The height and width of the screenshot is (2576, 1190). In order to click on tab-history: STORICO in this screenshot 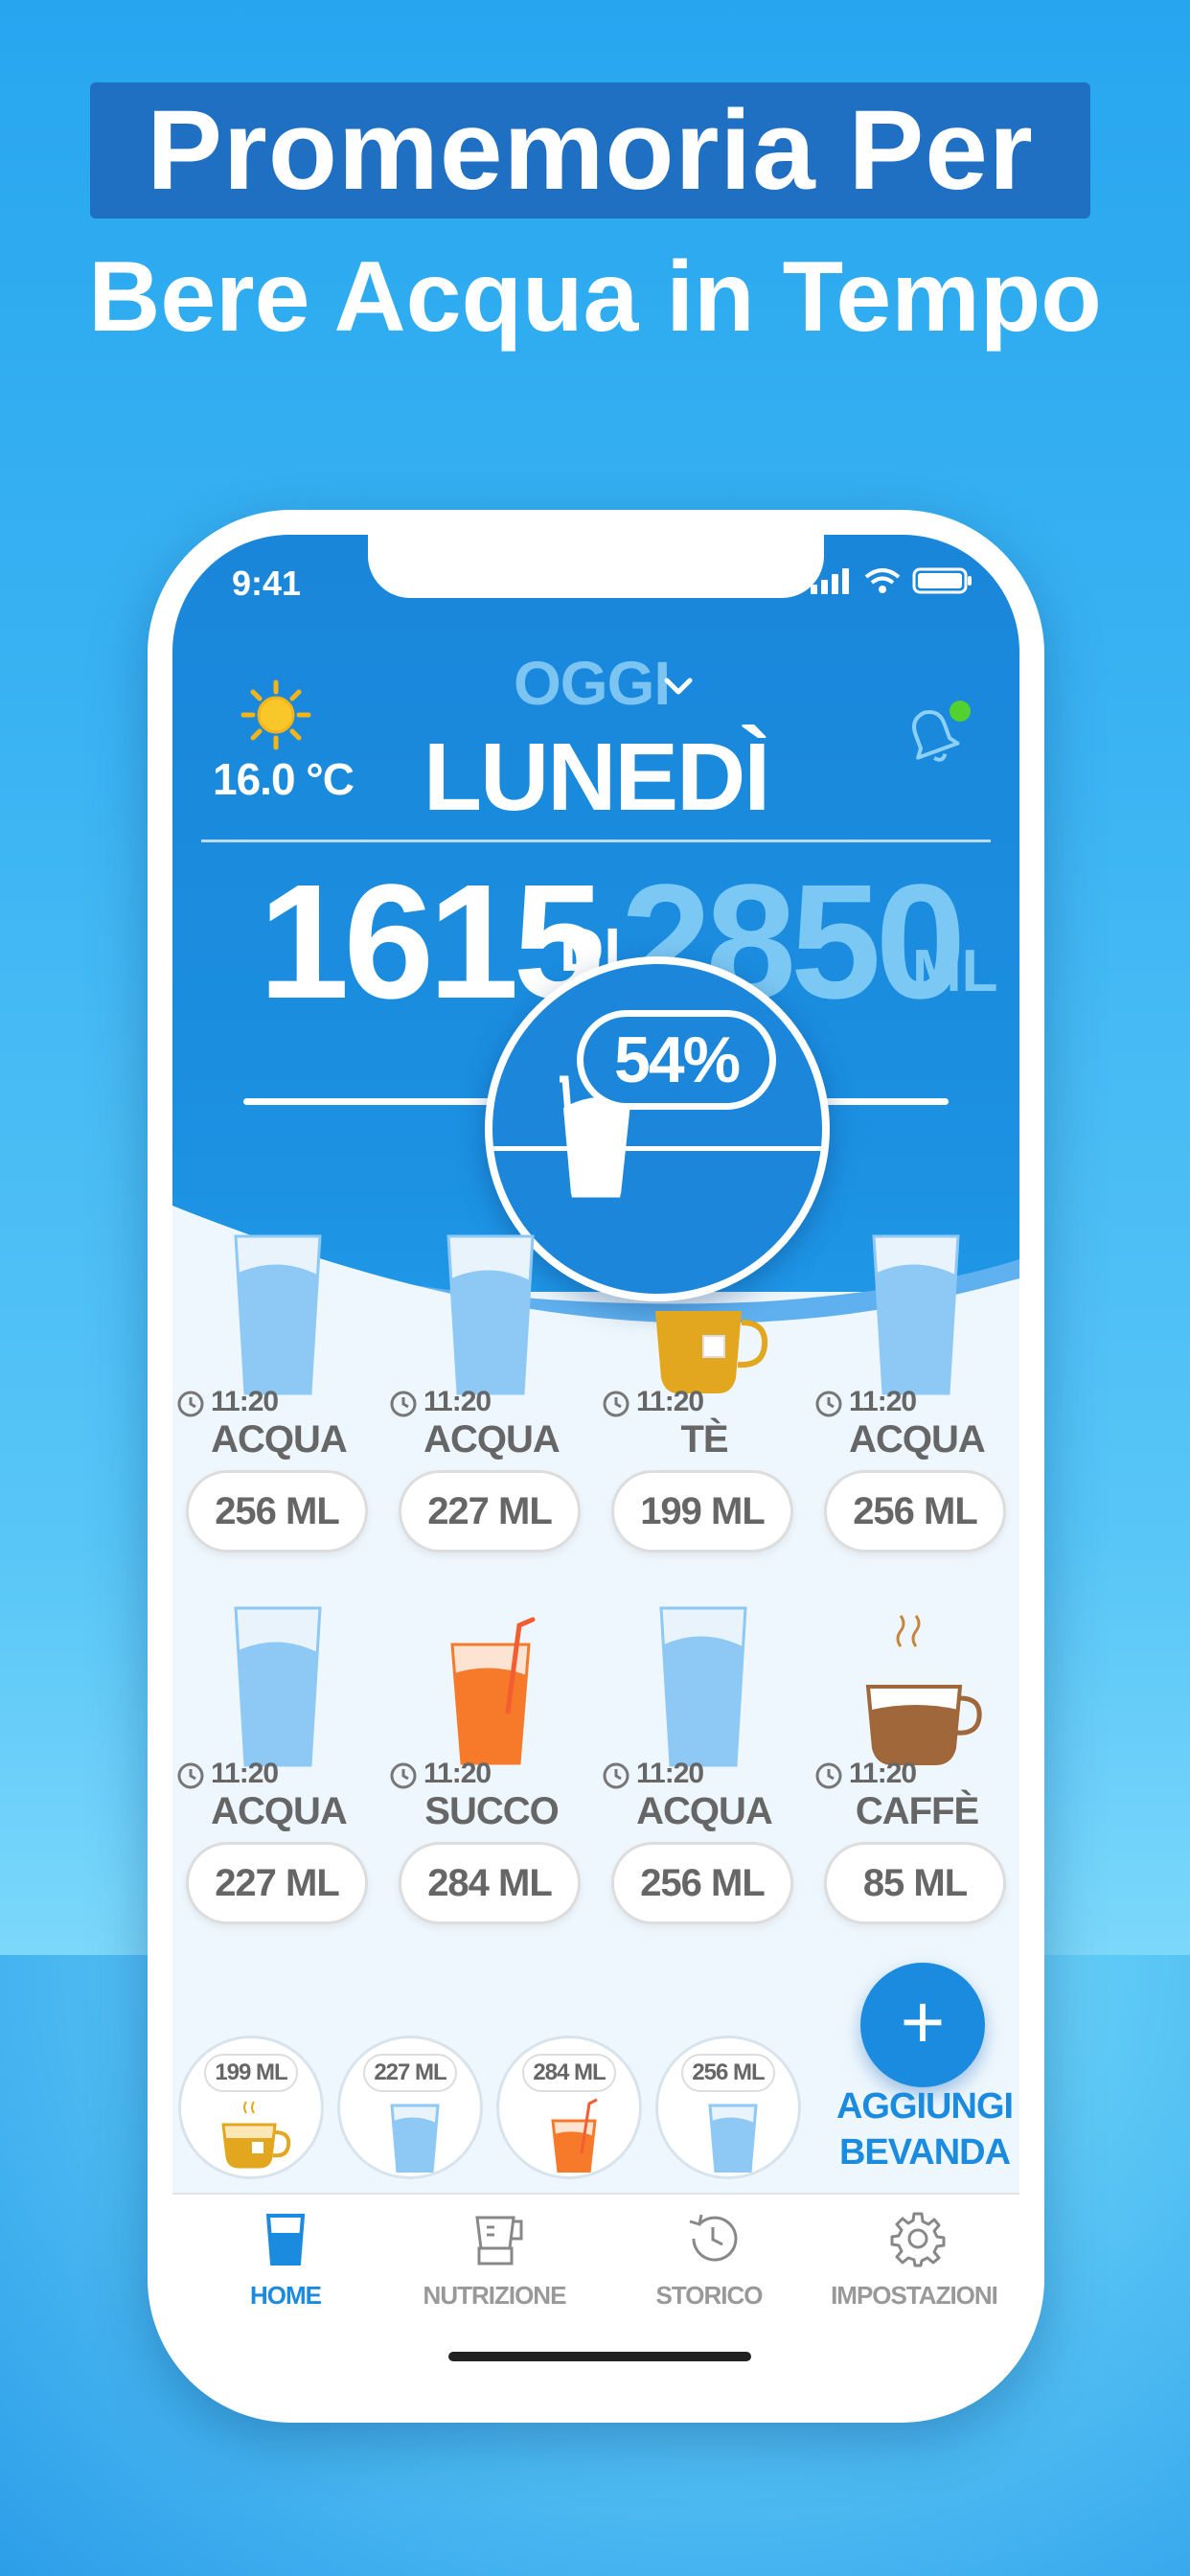, I will do `click(709, 2267)`.